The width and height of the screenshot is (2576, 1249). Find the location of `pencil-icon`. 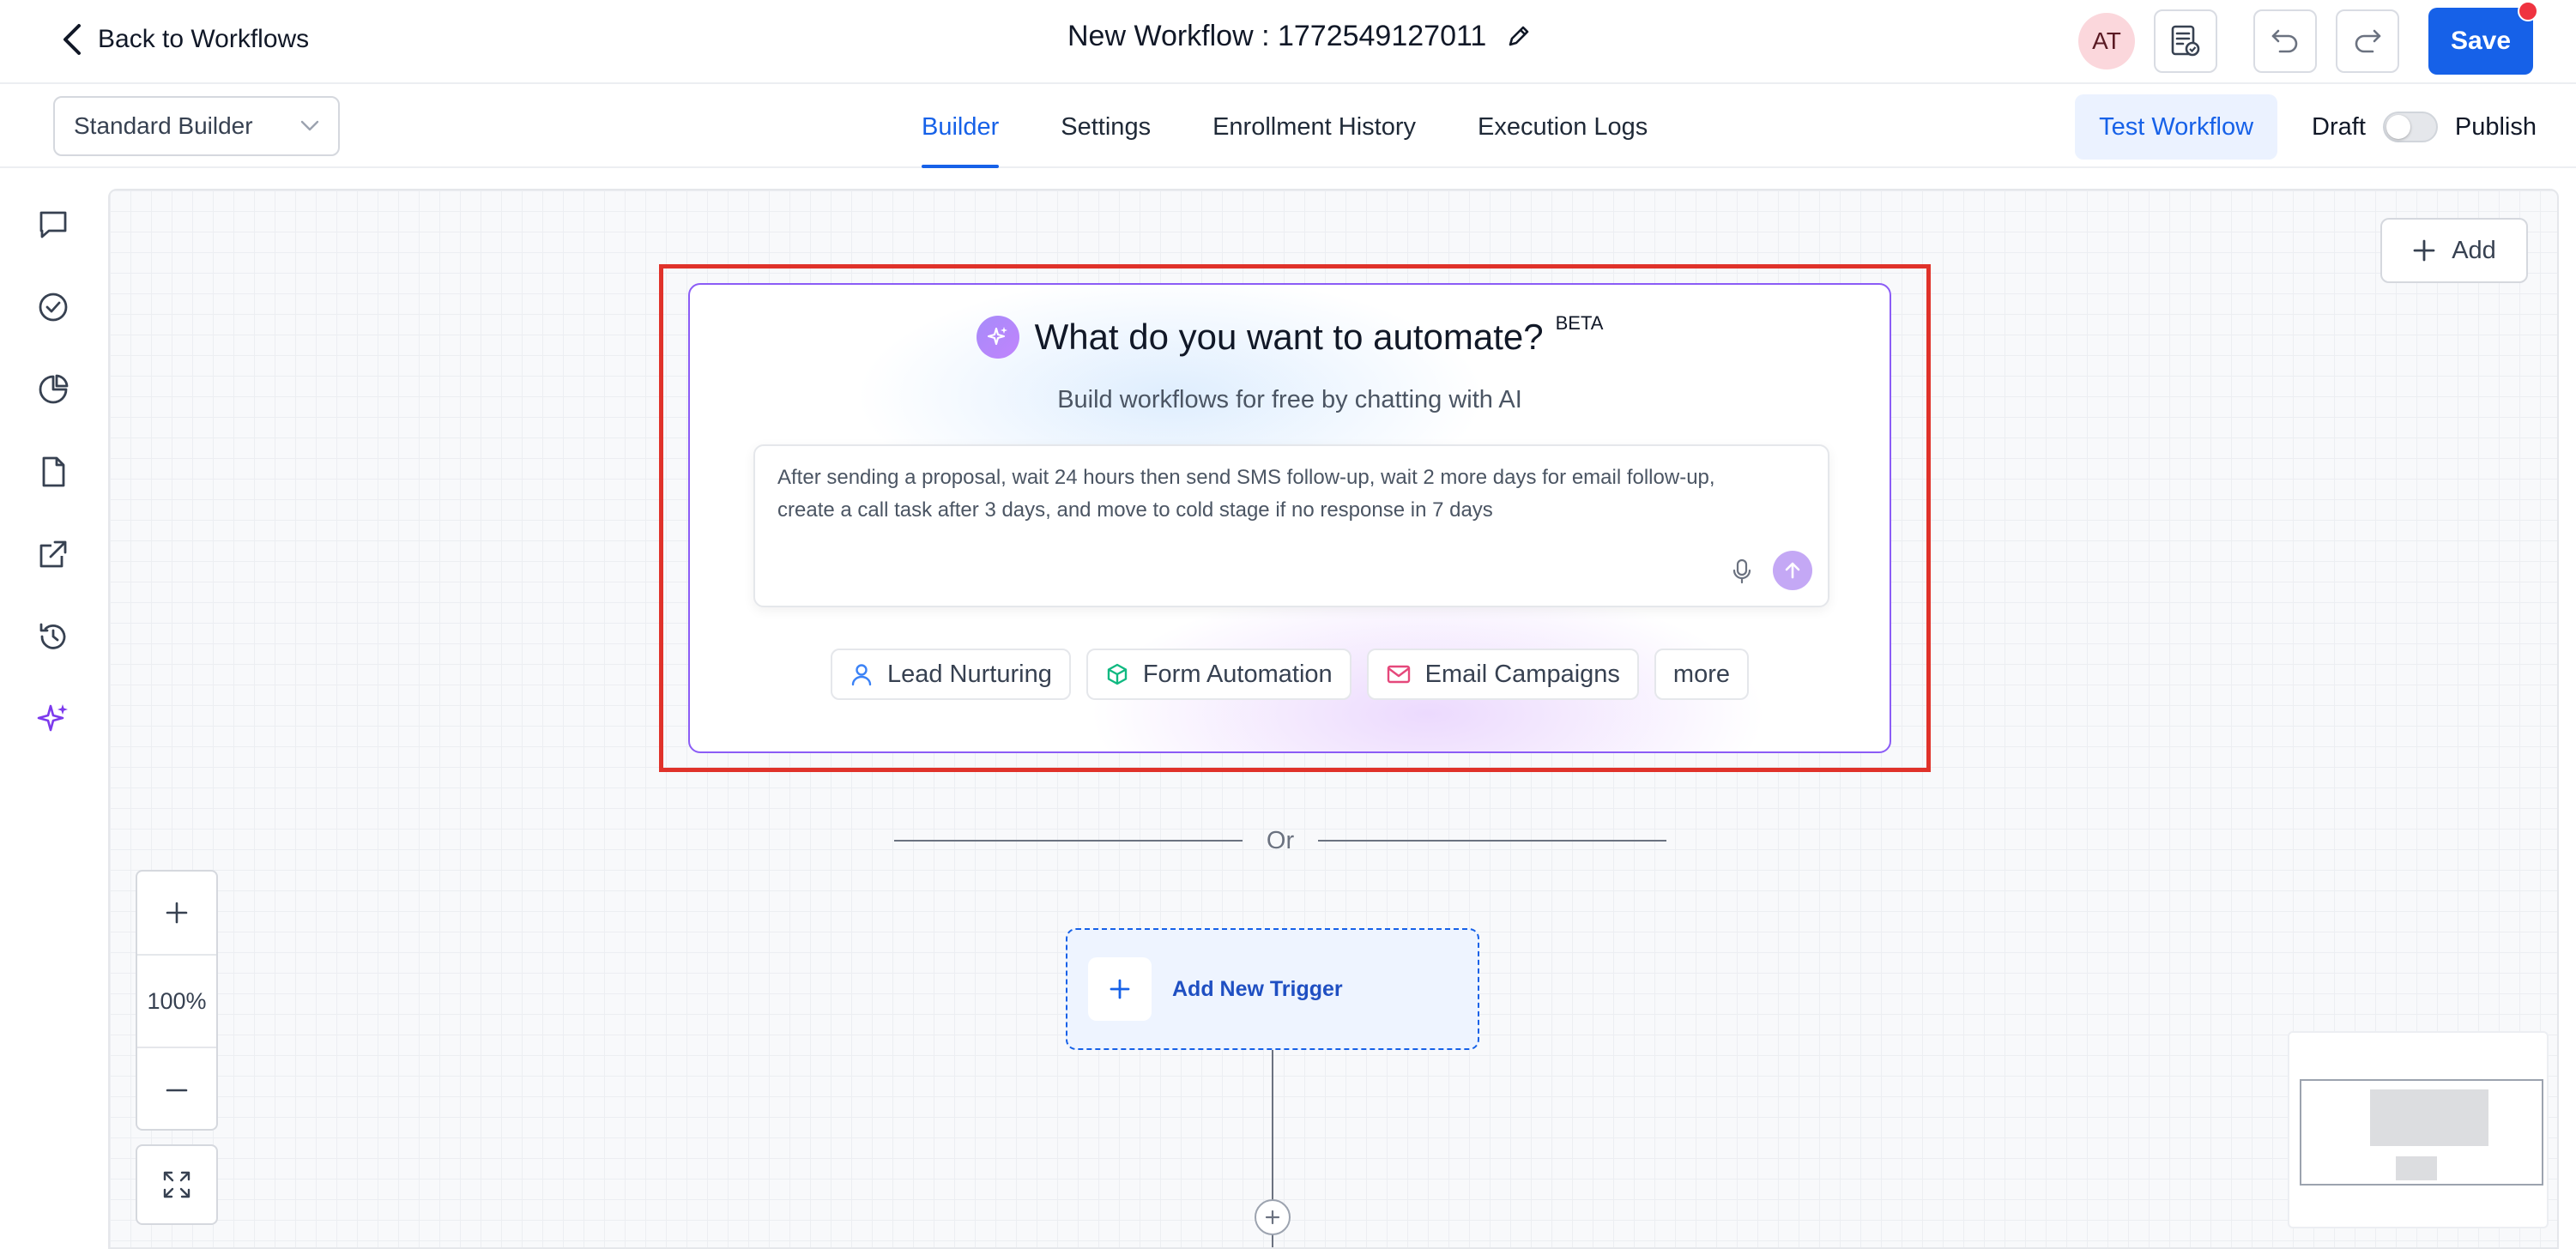

pencil-icon is located at coordinates (1519, 36).